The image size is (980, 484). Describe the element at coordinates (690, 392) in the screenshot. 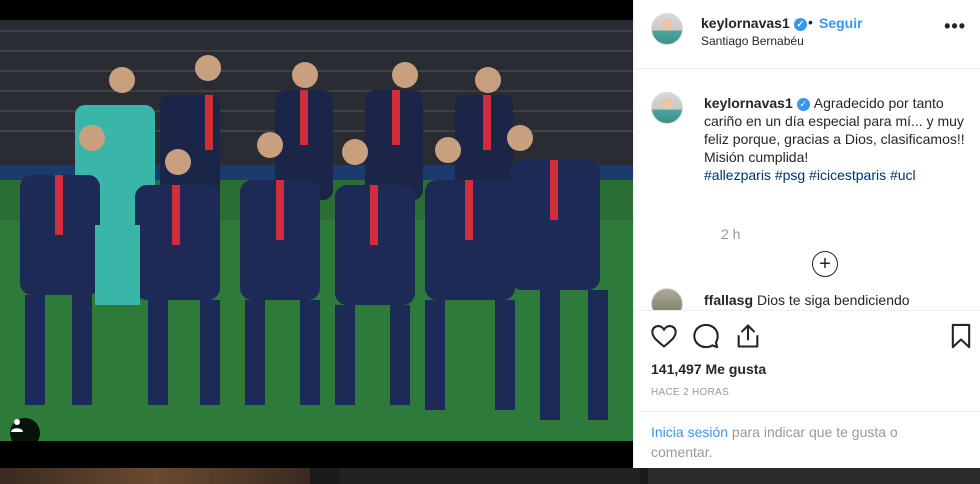

I see `post-timestamp: HACE 2 HORAS` at that location.